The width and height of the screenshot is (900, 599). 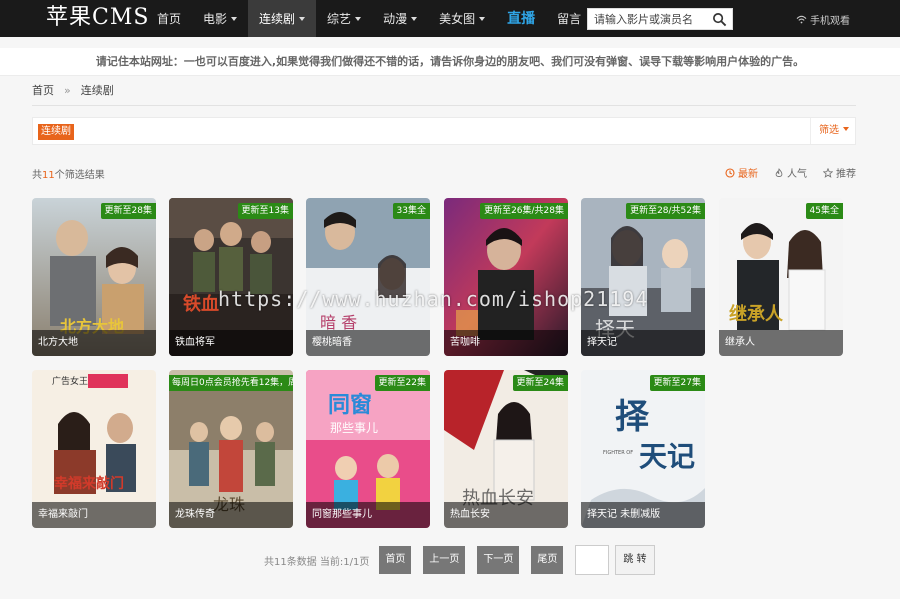 I want to click on video-card: 择 天记 FIGHTER OF 更新至27集 择天记 未删减版, so click(x=643, y=449).